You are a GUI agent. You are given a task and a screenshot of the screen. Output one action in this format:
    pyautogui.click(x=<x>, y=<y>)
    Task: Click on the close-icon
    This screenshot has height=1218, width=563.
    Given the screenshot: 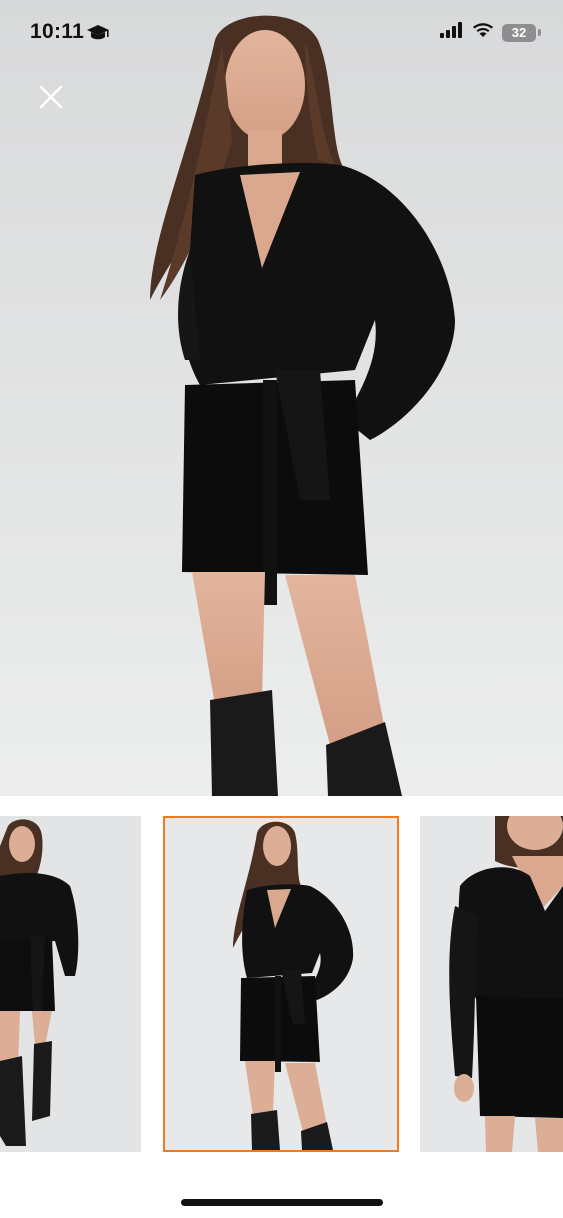 What is the action you would take?
    pyautogui.click(x=51, y=97)
    